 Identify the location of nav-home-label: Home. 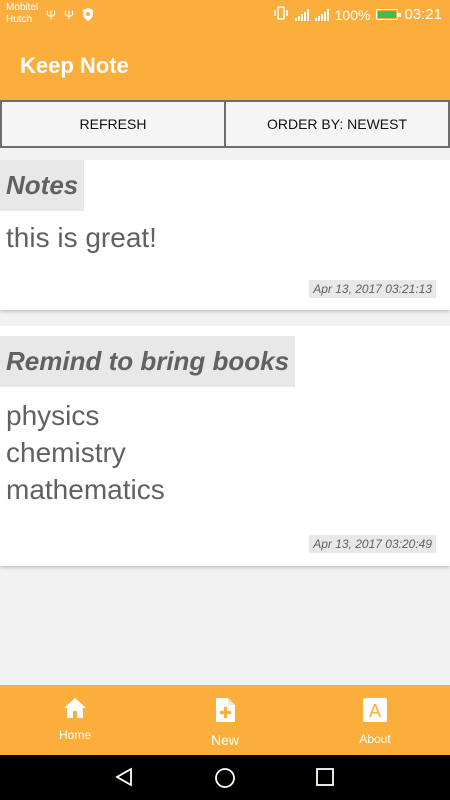
(74, 735).